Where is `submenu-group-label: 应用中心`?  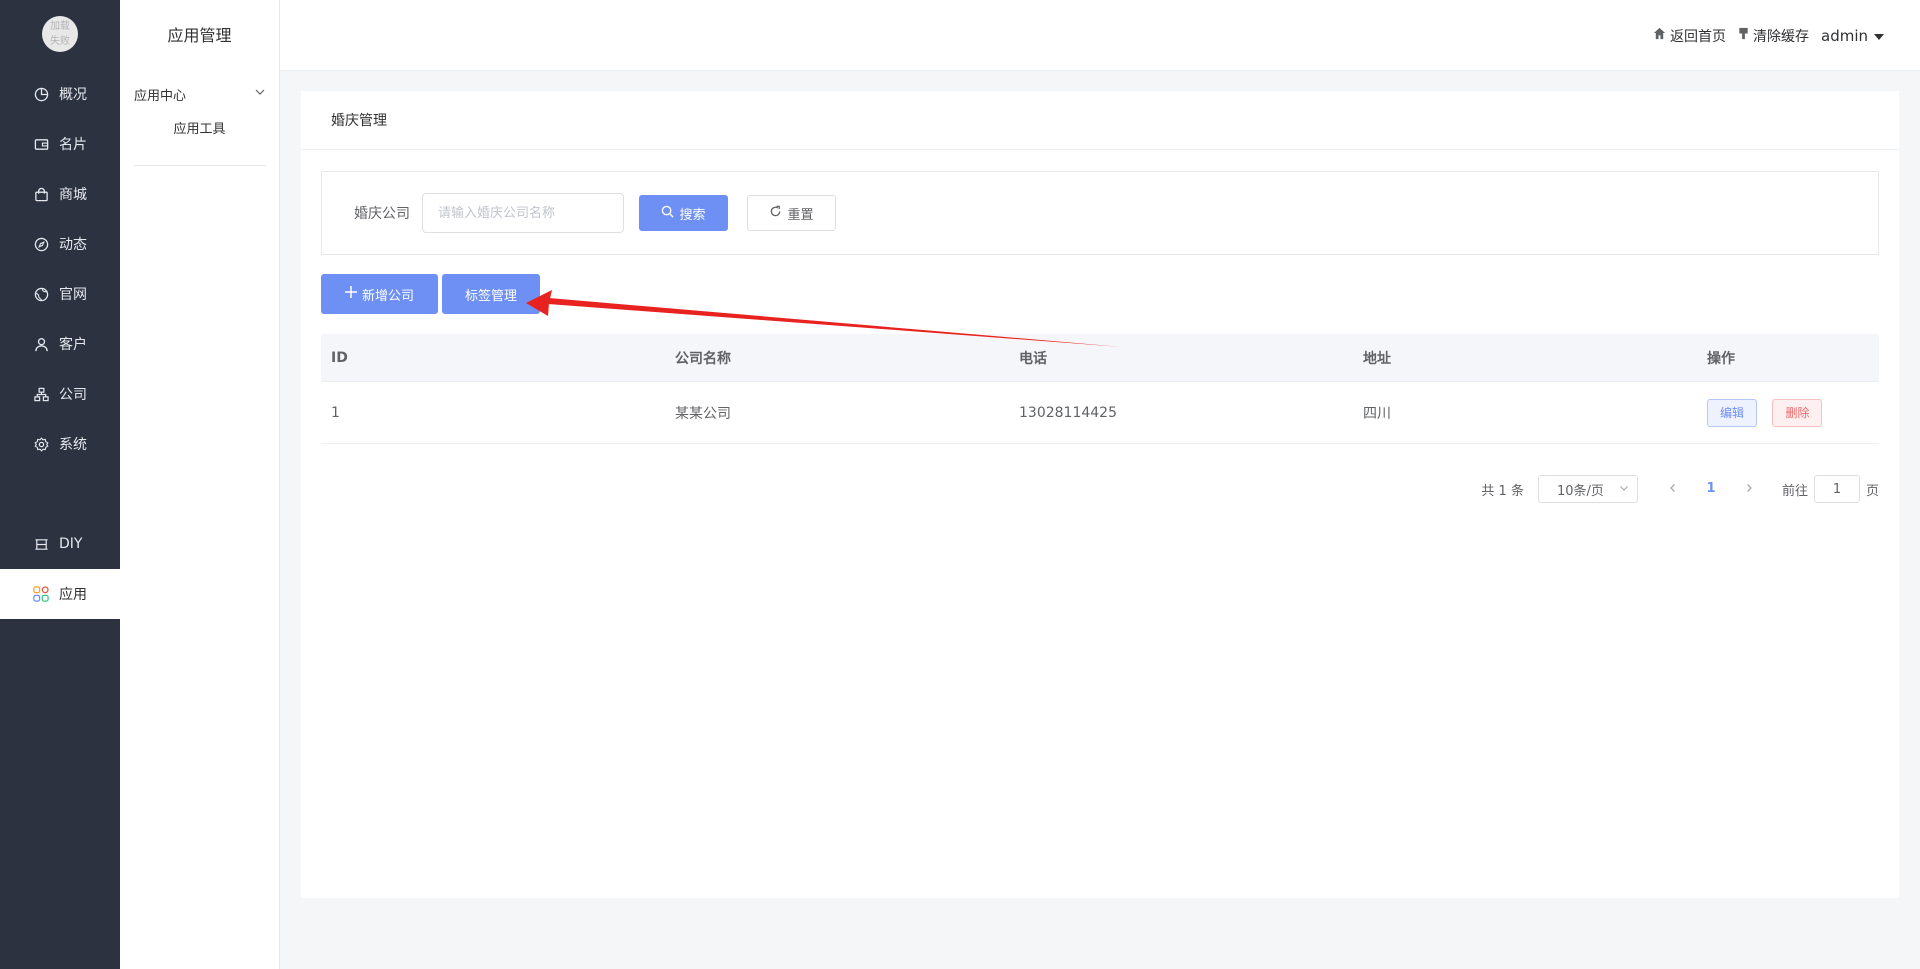
submenu-group-label: 应用中心 is located at coordinates (160, 96).